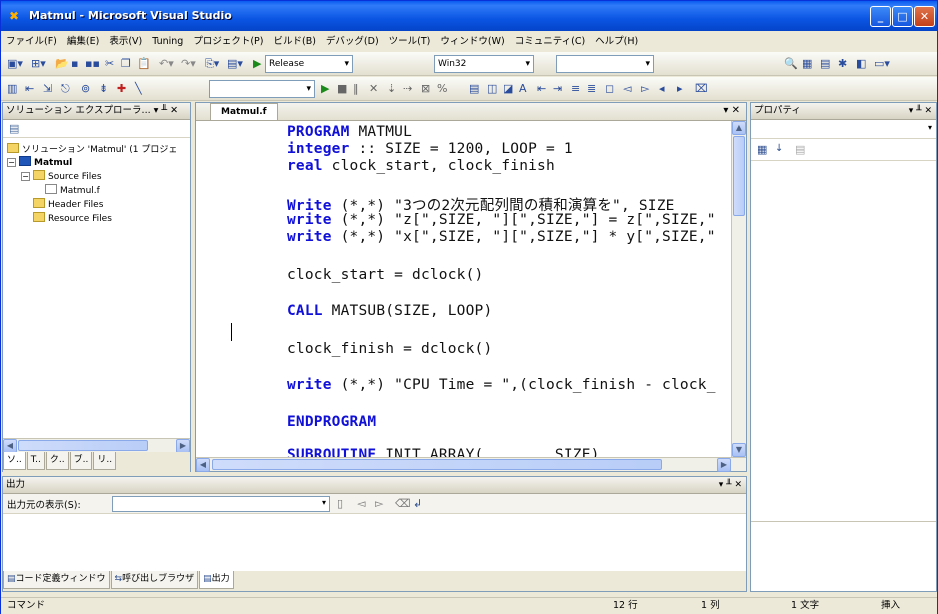  I want to click on tree-solution: ソリューション 'Matmul' (1 プロジェ, so click(92, 150).